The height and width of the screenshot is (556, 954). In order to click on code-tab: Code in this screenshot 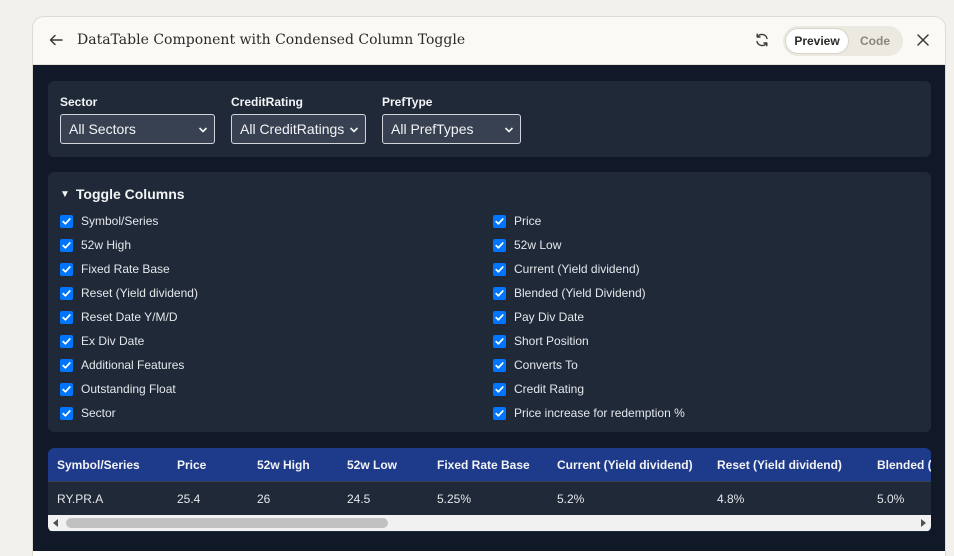, I will do `click(875, 41)`.